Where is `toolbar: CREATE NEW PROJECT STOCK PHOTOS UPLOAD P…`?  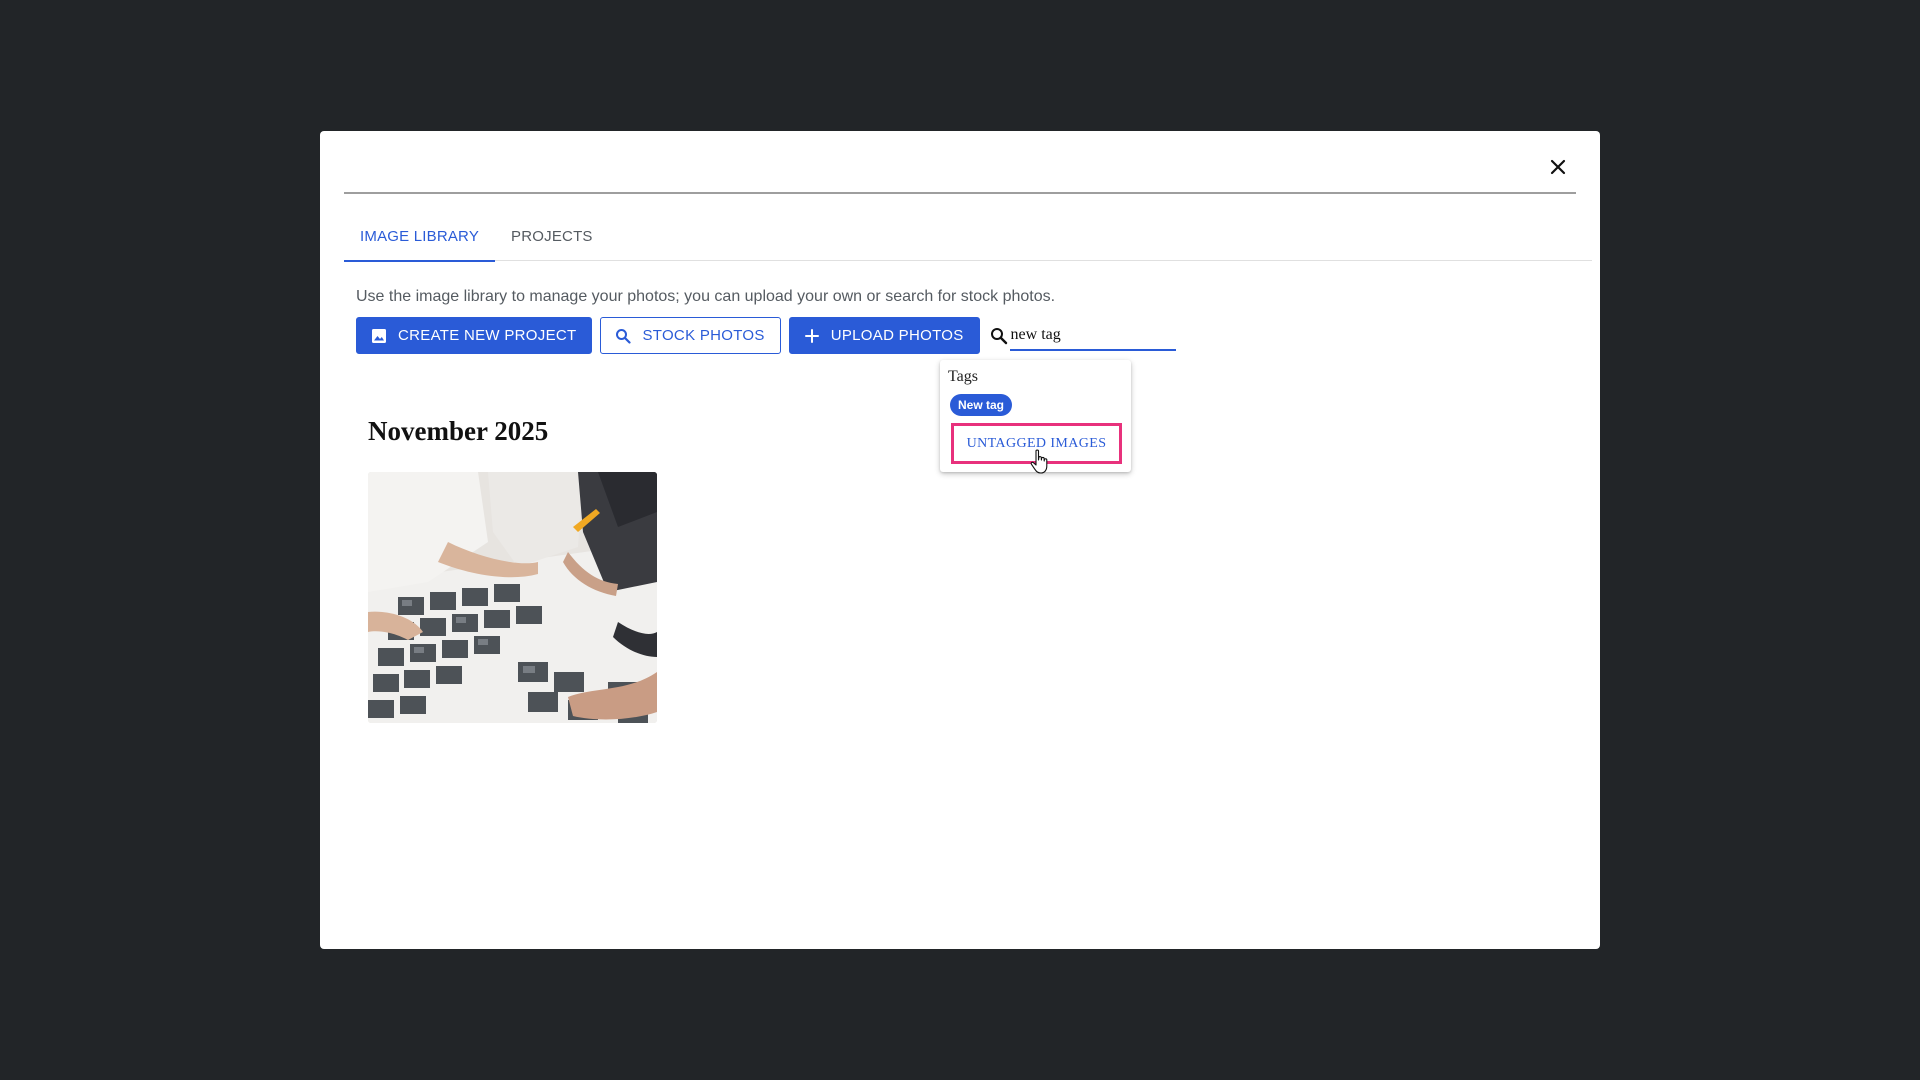
toolbar: CREATE NEW PROJECT STOCK PHOTOS UPLOAD P… is located at coordinates (766, 335).